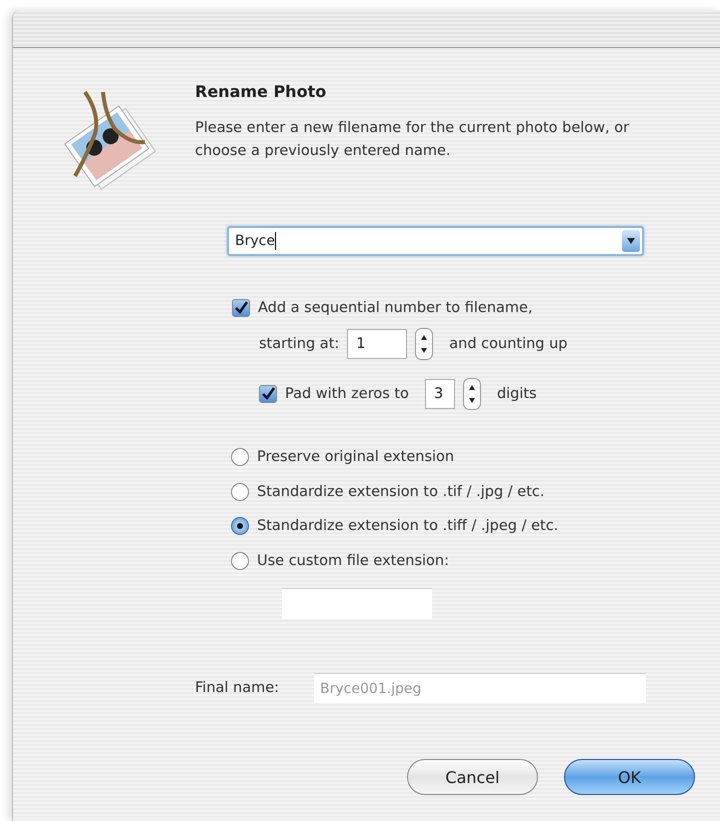 This screenshot has height=821, width=720. What do you see at coordinates (377, 344) in the screenshot?
I see `start-number-field: 1` at bounding box center [377, 344].